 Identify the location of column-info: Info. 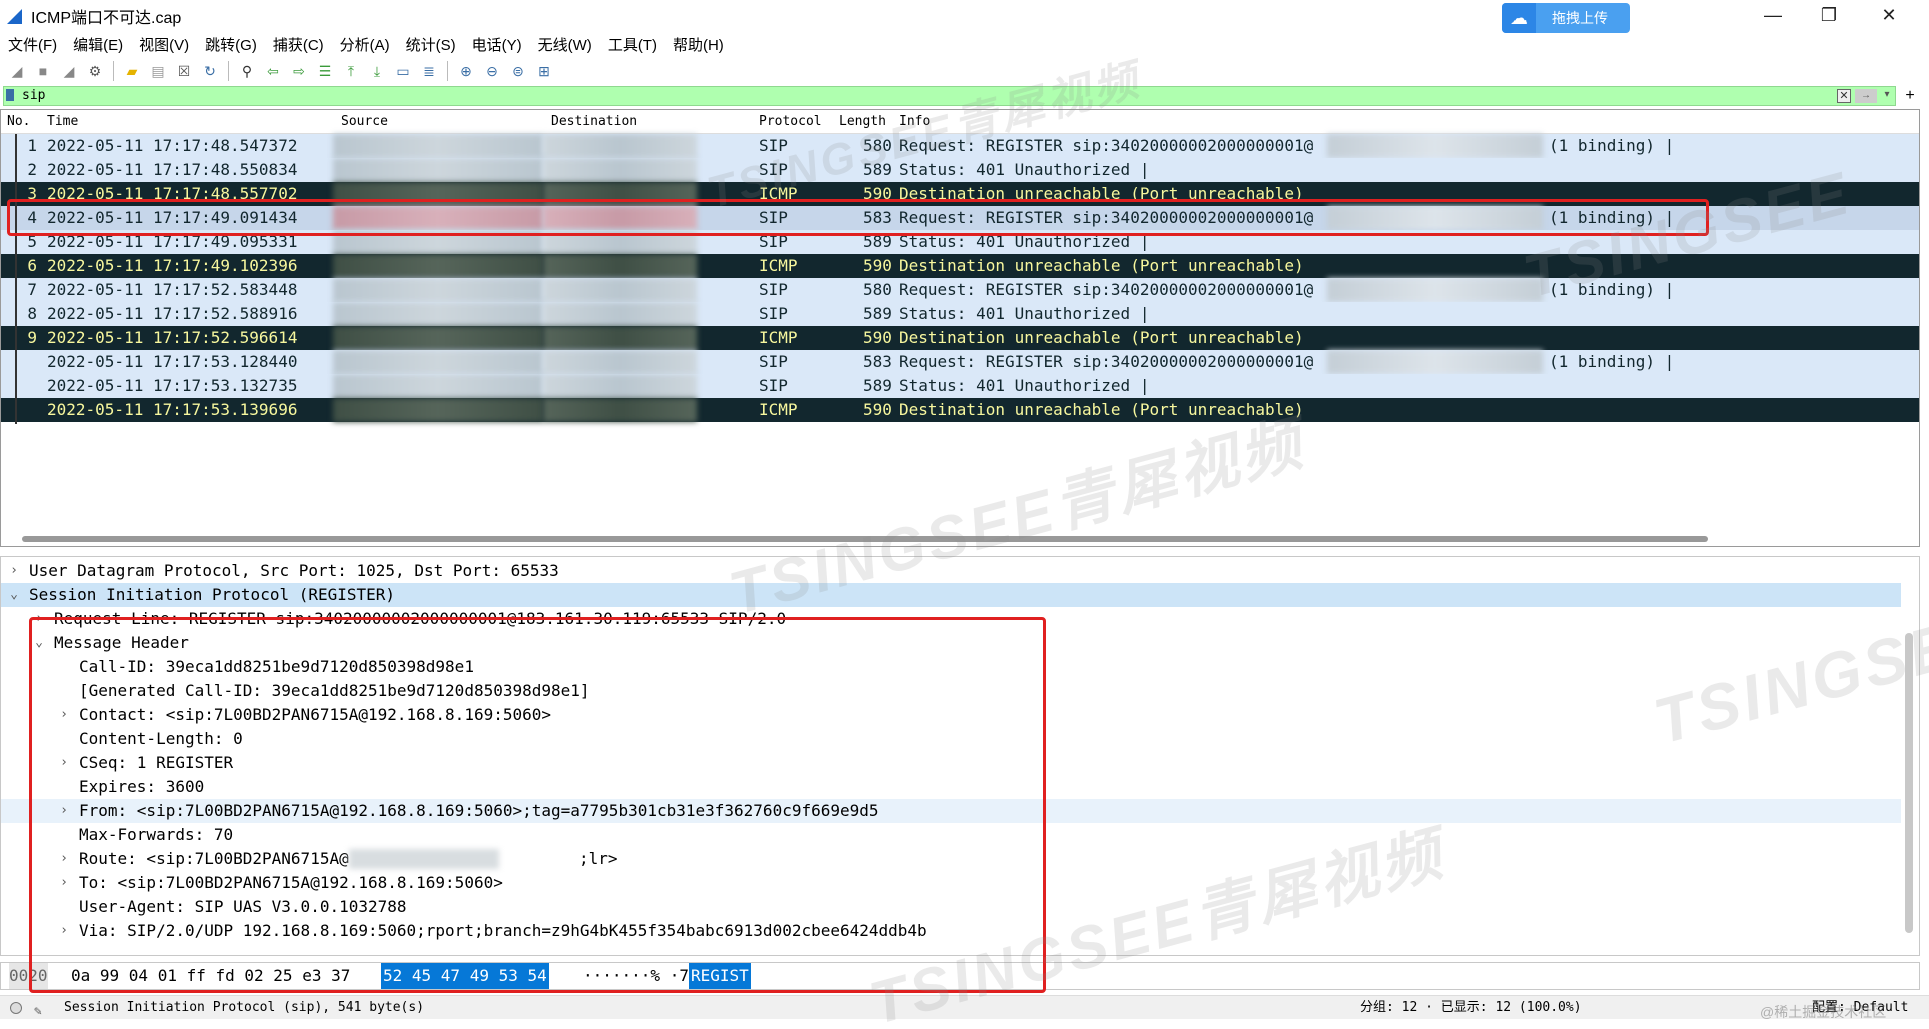
(914, 121).